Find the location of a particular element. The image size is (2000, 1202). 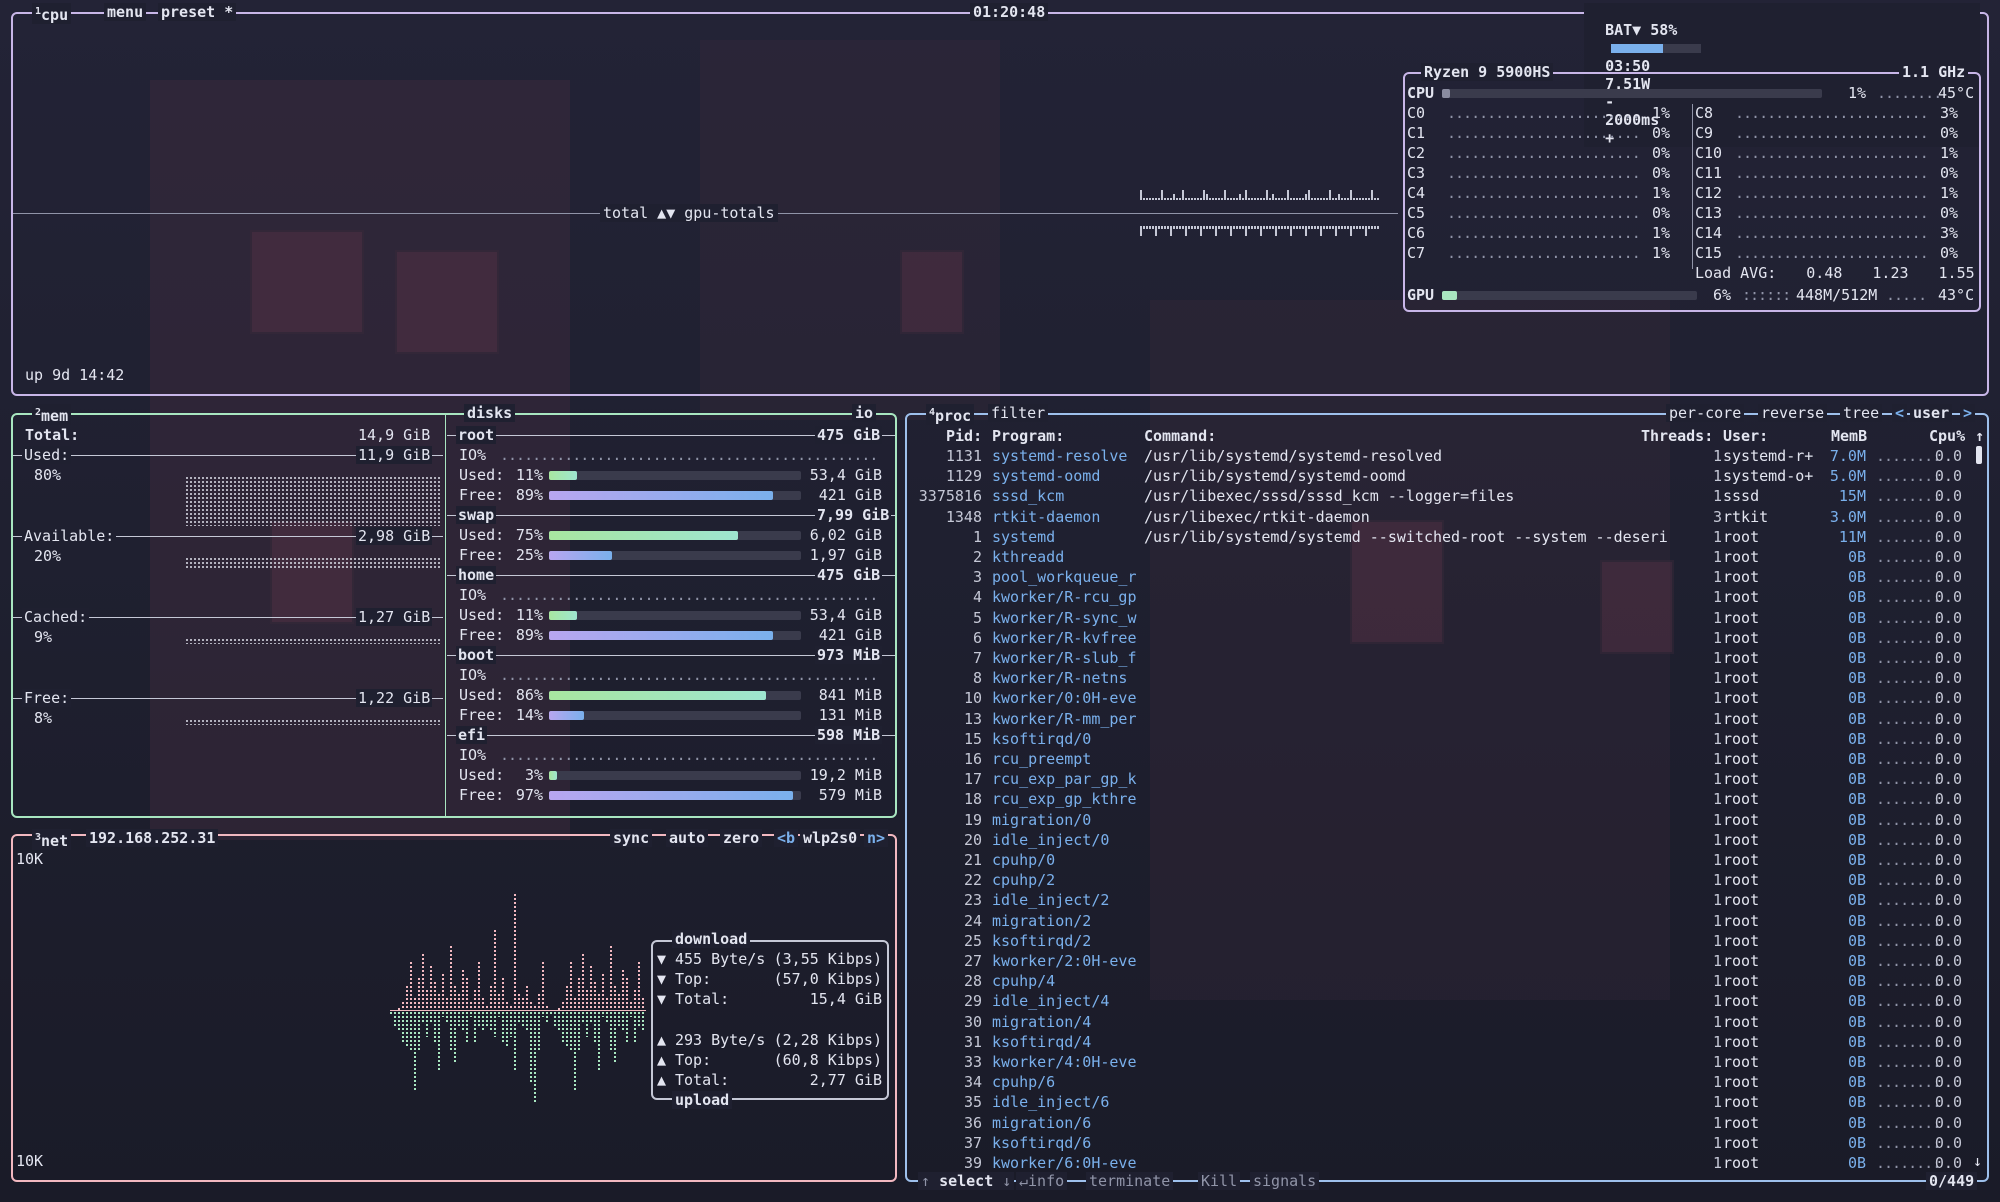

table-row: 3 pool_workqueue_r 1 root 0B........ 0.0 is located at coordinates (1449, 577).